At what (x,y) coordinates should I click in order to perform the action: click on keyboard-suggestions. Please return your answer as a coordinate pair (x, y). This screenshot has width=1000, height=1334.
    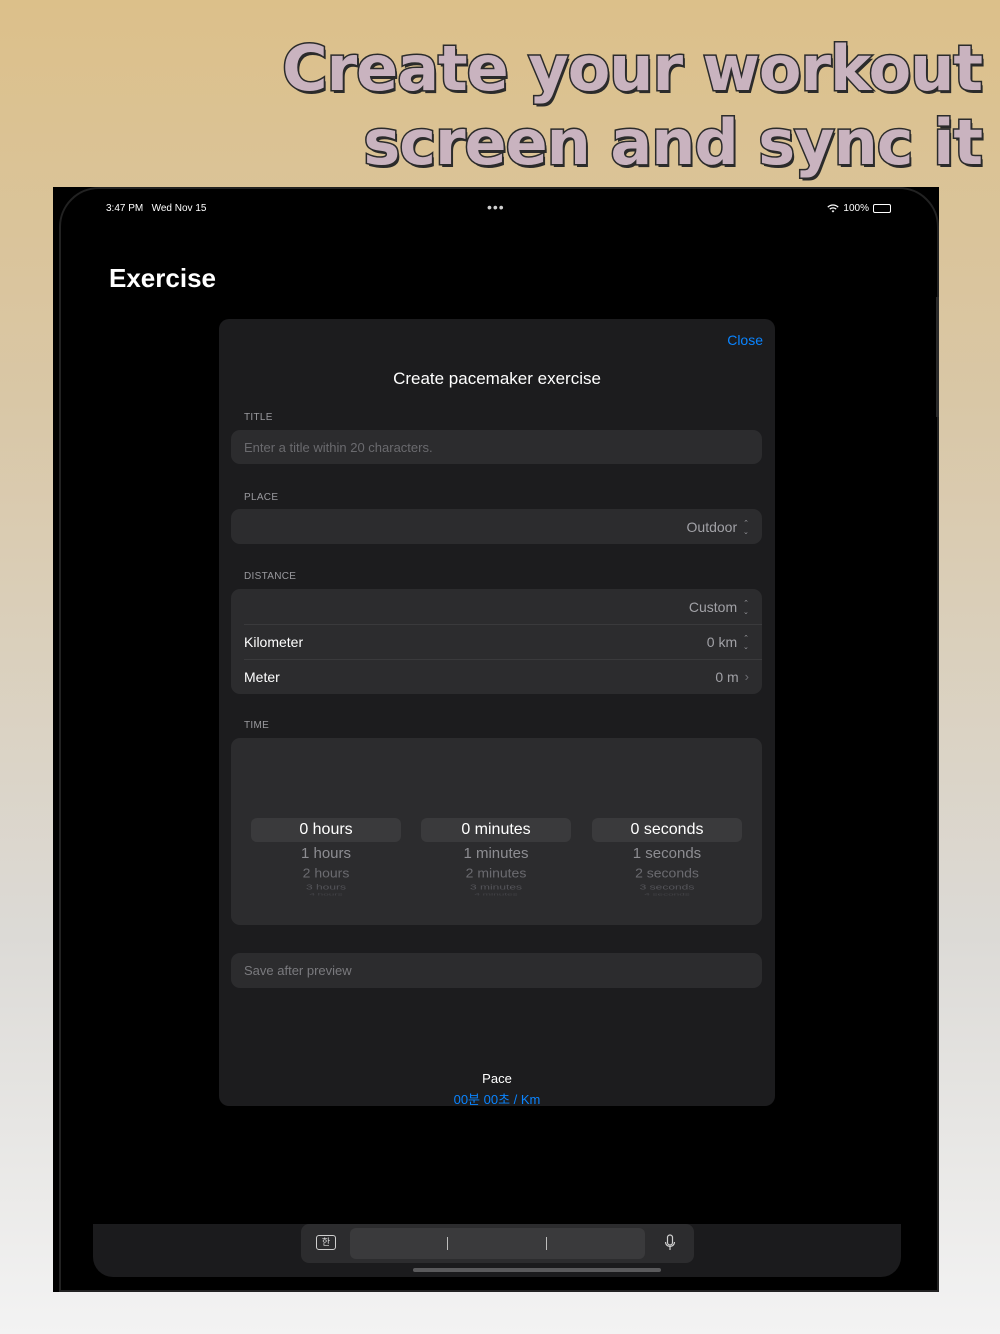
    Looking at the image, I should click on (497, 1243).